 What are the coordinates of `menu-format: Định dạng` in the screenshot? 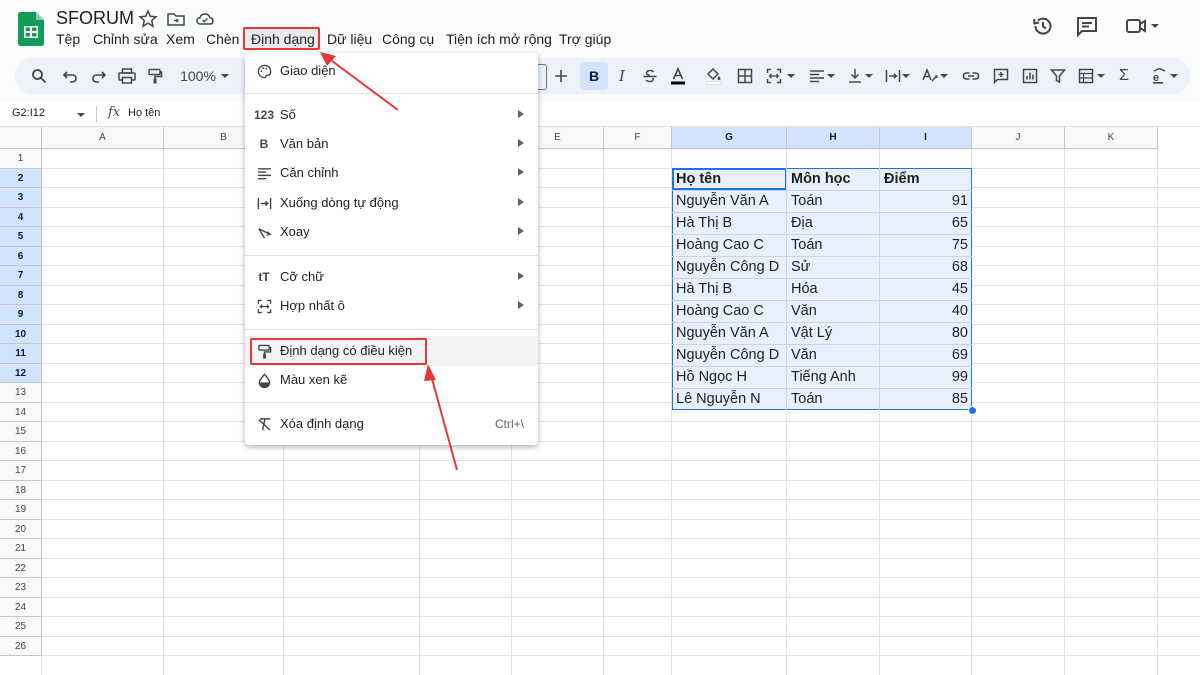 It's located at (283, 39).